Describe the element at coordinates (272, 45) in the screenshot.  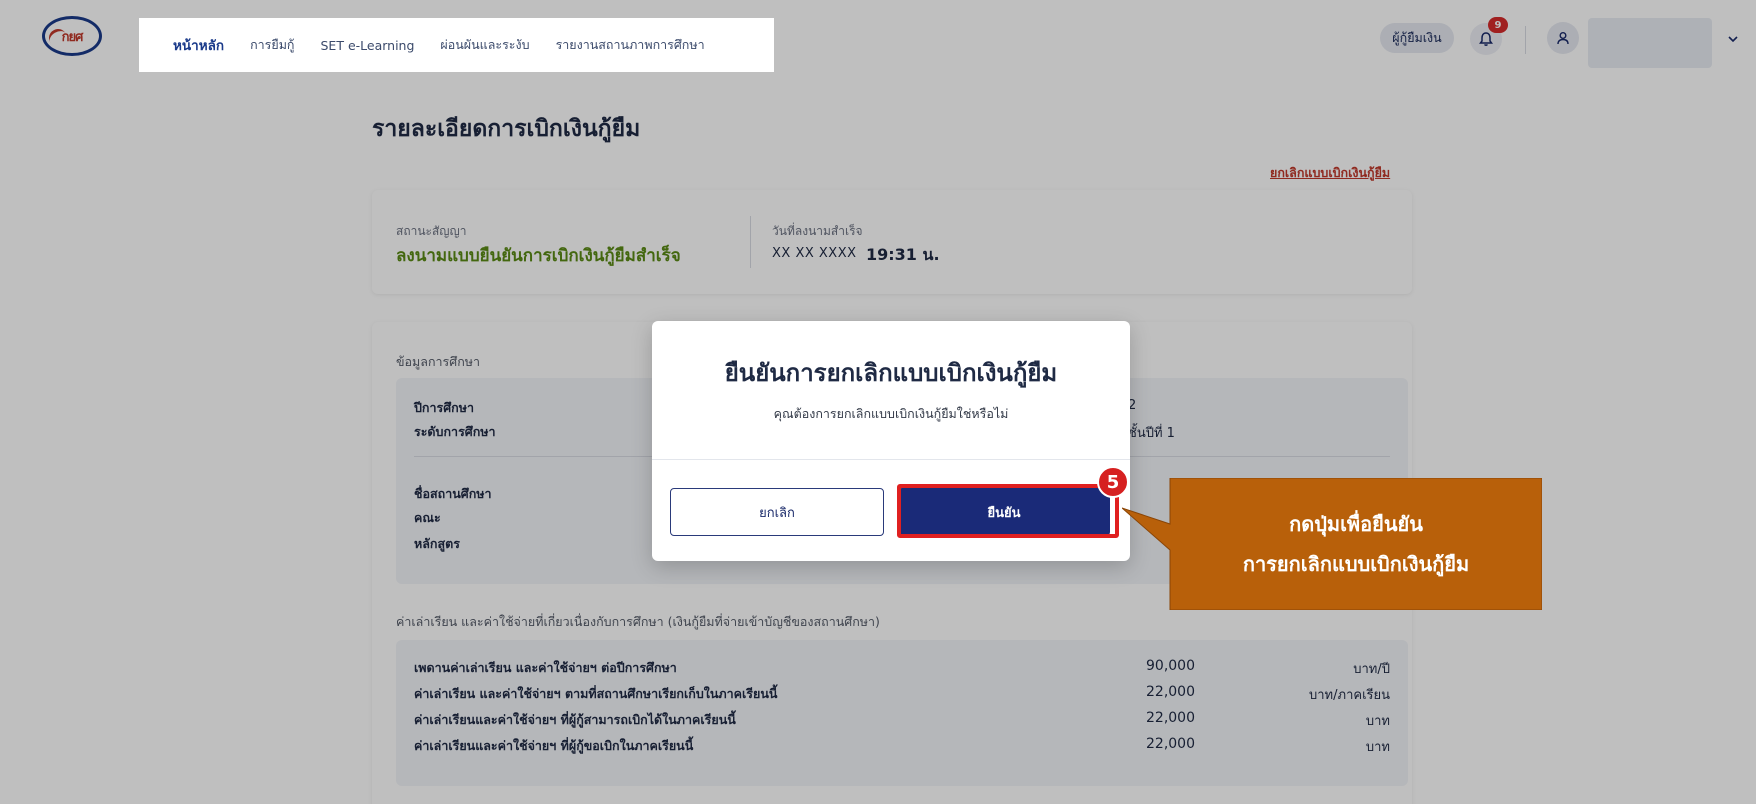
I see `nav-item-loan: การยืมกู้` at that location.